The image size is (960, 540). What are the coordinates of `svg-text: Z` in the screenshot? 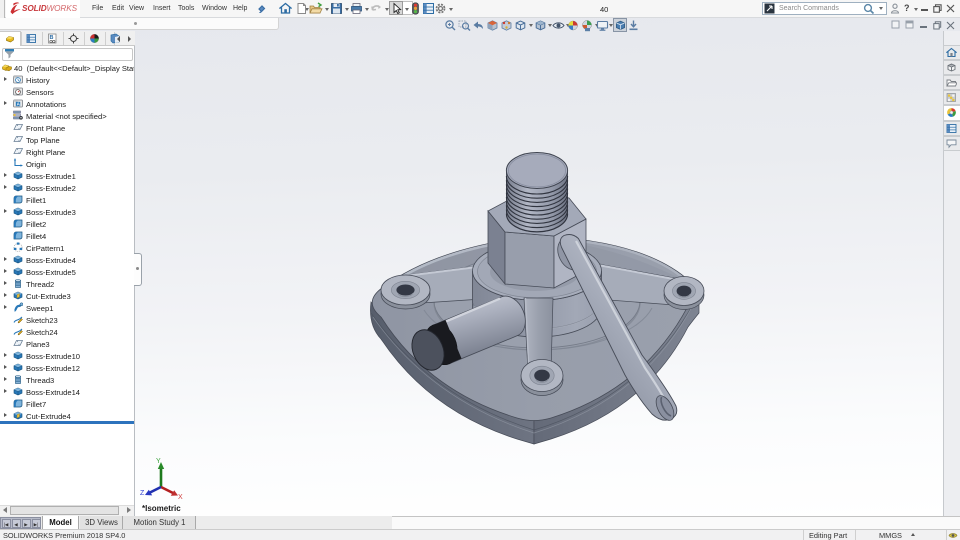 It's located at (142, 493).